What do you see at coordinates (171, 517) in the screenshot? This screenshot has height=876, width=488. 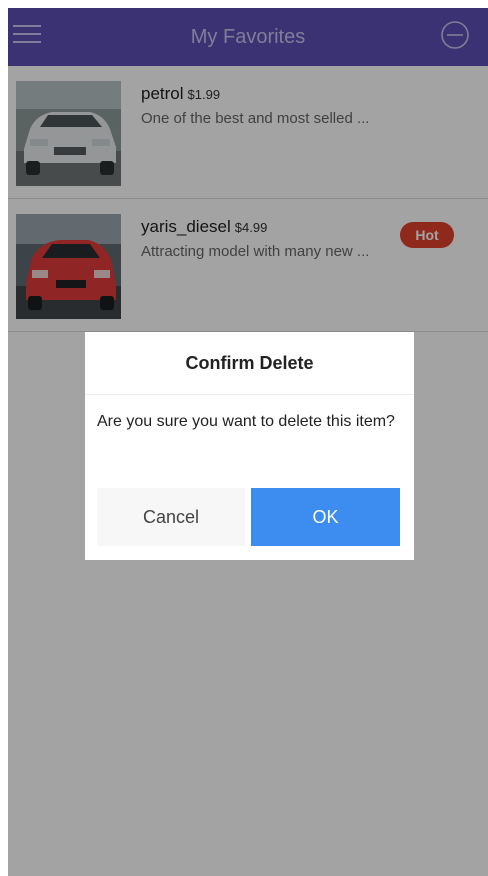 I see `cancel-button: Cancel` at bounding box center [171, 517].